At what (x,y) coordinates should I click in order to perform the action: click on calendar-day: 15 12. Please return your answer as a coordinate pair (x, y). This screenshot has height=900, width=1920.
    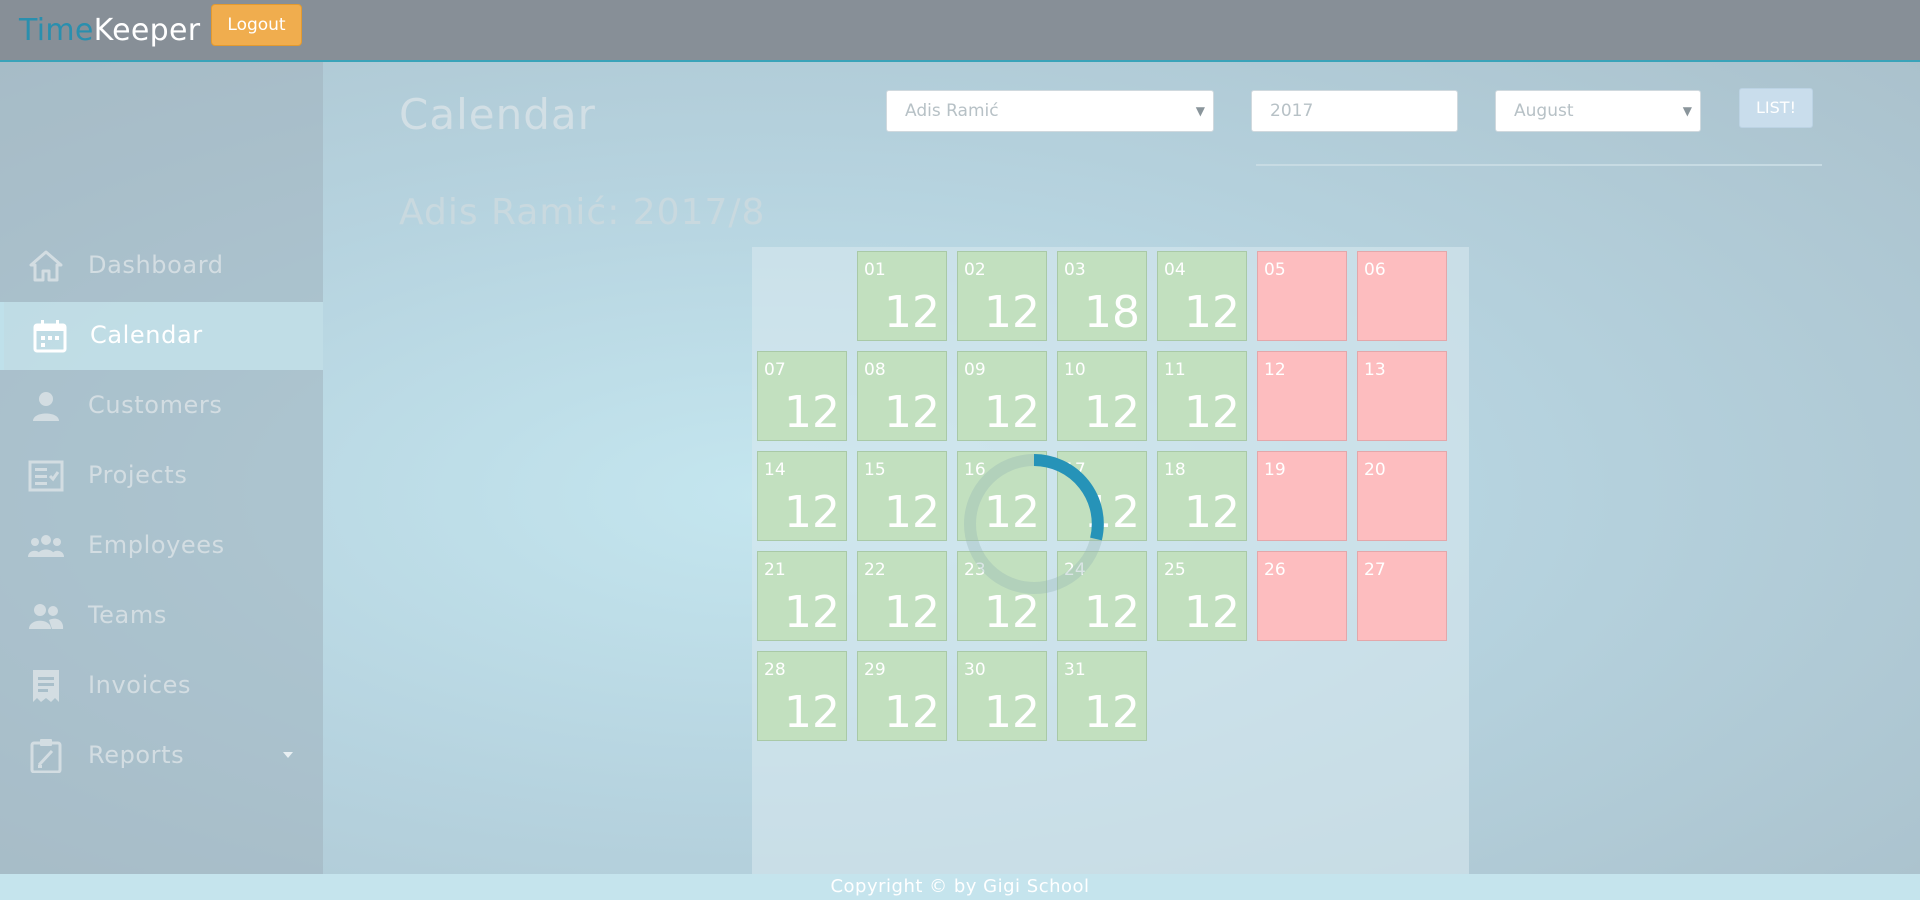
    Looking at the image, I should click on (902, 496).